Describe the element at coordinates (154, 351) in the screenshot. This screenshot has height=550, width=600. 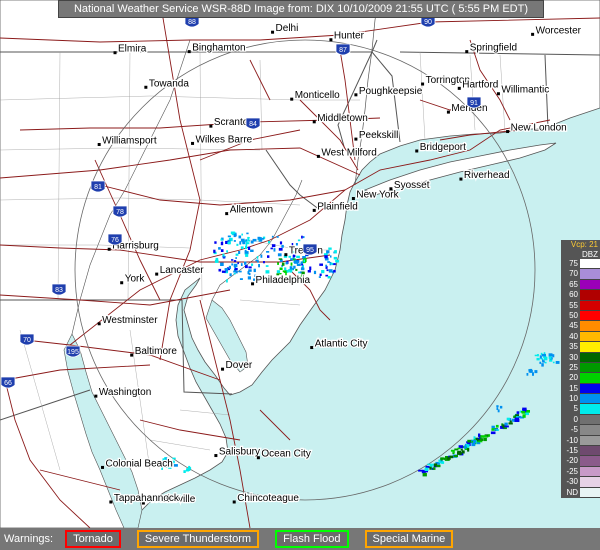
I see `city-marker: Baltimore` at that location.